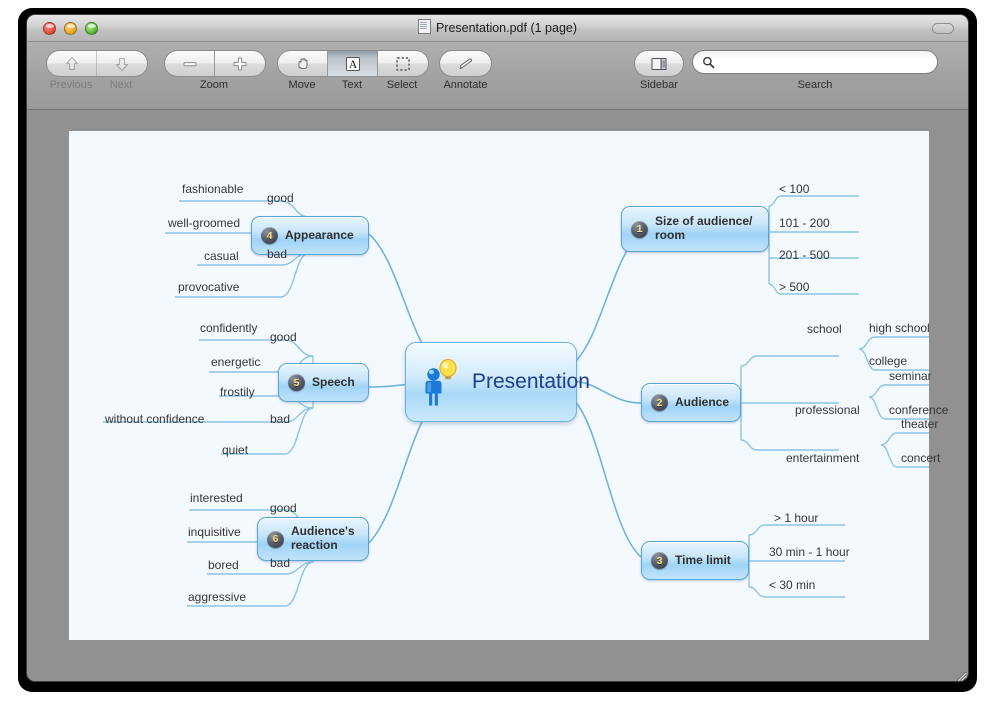 The height and width of the screenshot is (706, 995). What do you see at coordinates (531, 381) in the screenshot?
I see `center-node-label: Presentation` at bounding box center [531, 381].